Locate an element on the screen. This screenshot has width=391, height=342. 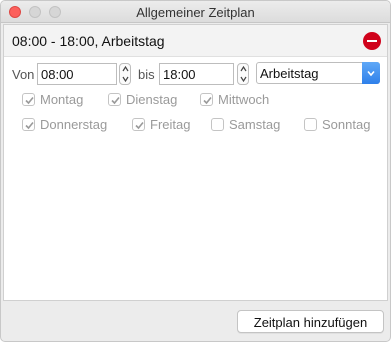
day-type-select: Arbeitstag is located at coordinates (318, 73).